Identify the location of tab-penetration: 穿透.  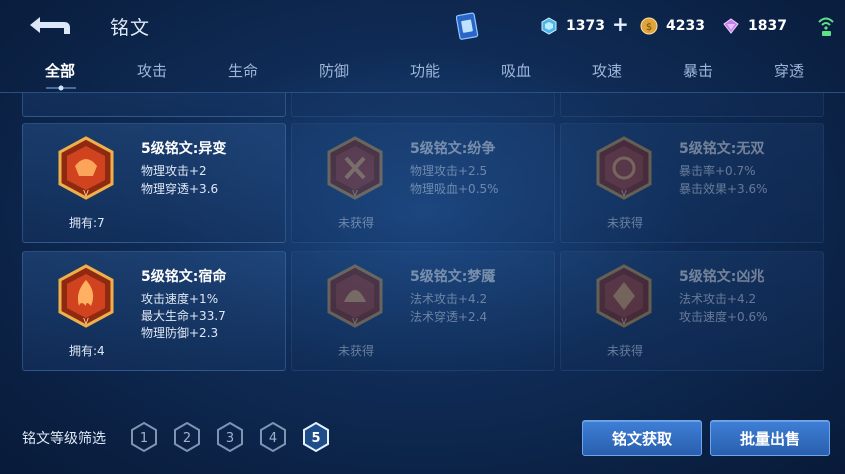
(789, 70).